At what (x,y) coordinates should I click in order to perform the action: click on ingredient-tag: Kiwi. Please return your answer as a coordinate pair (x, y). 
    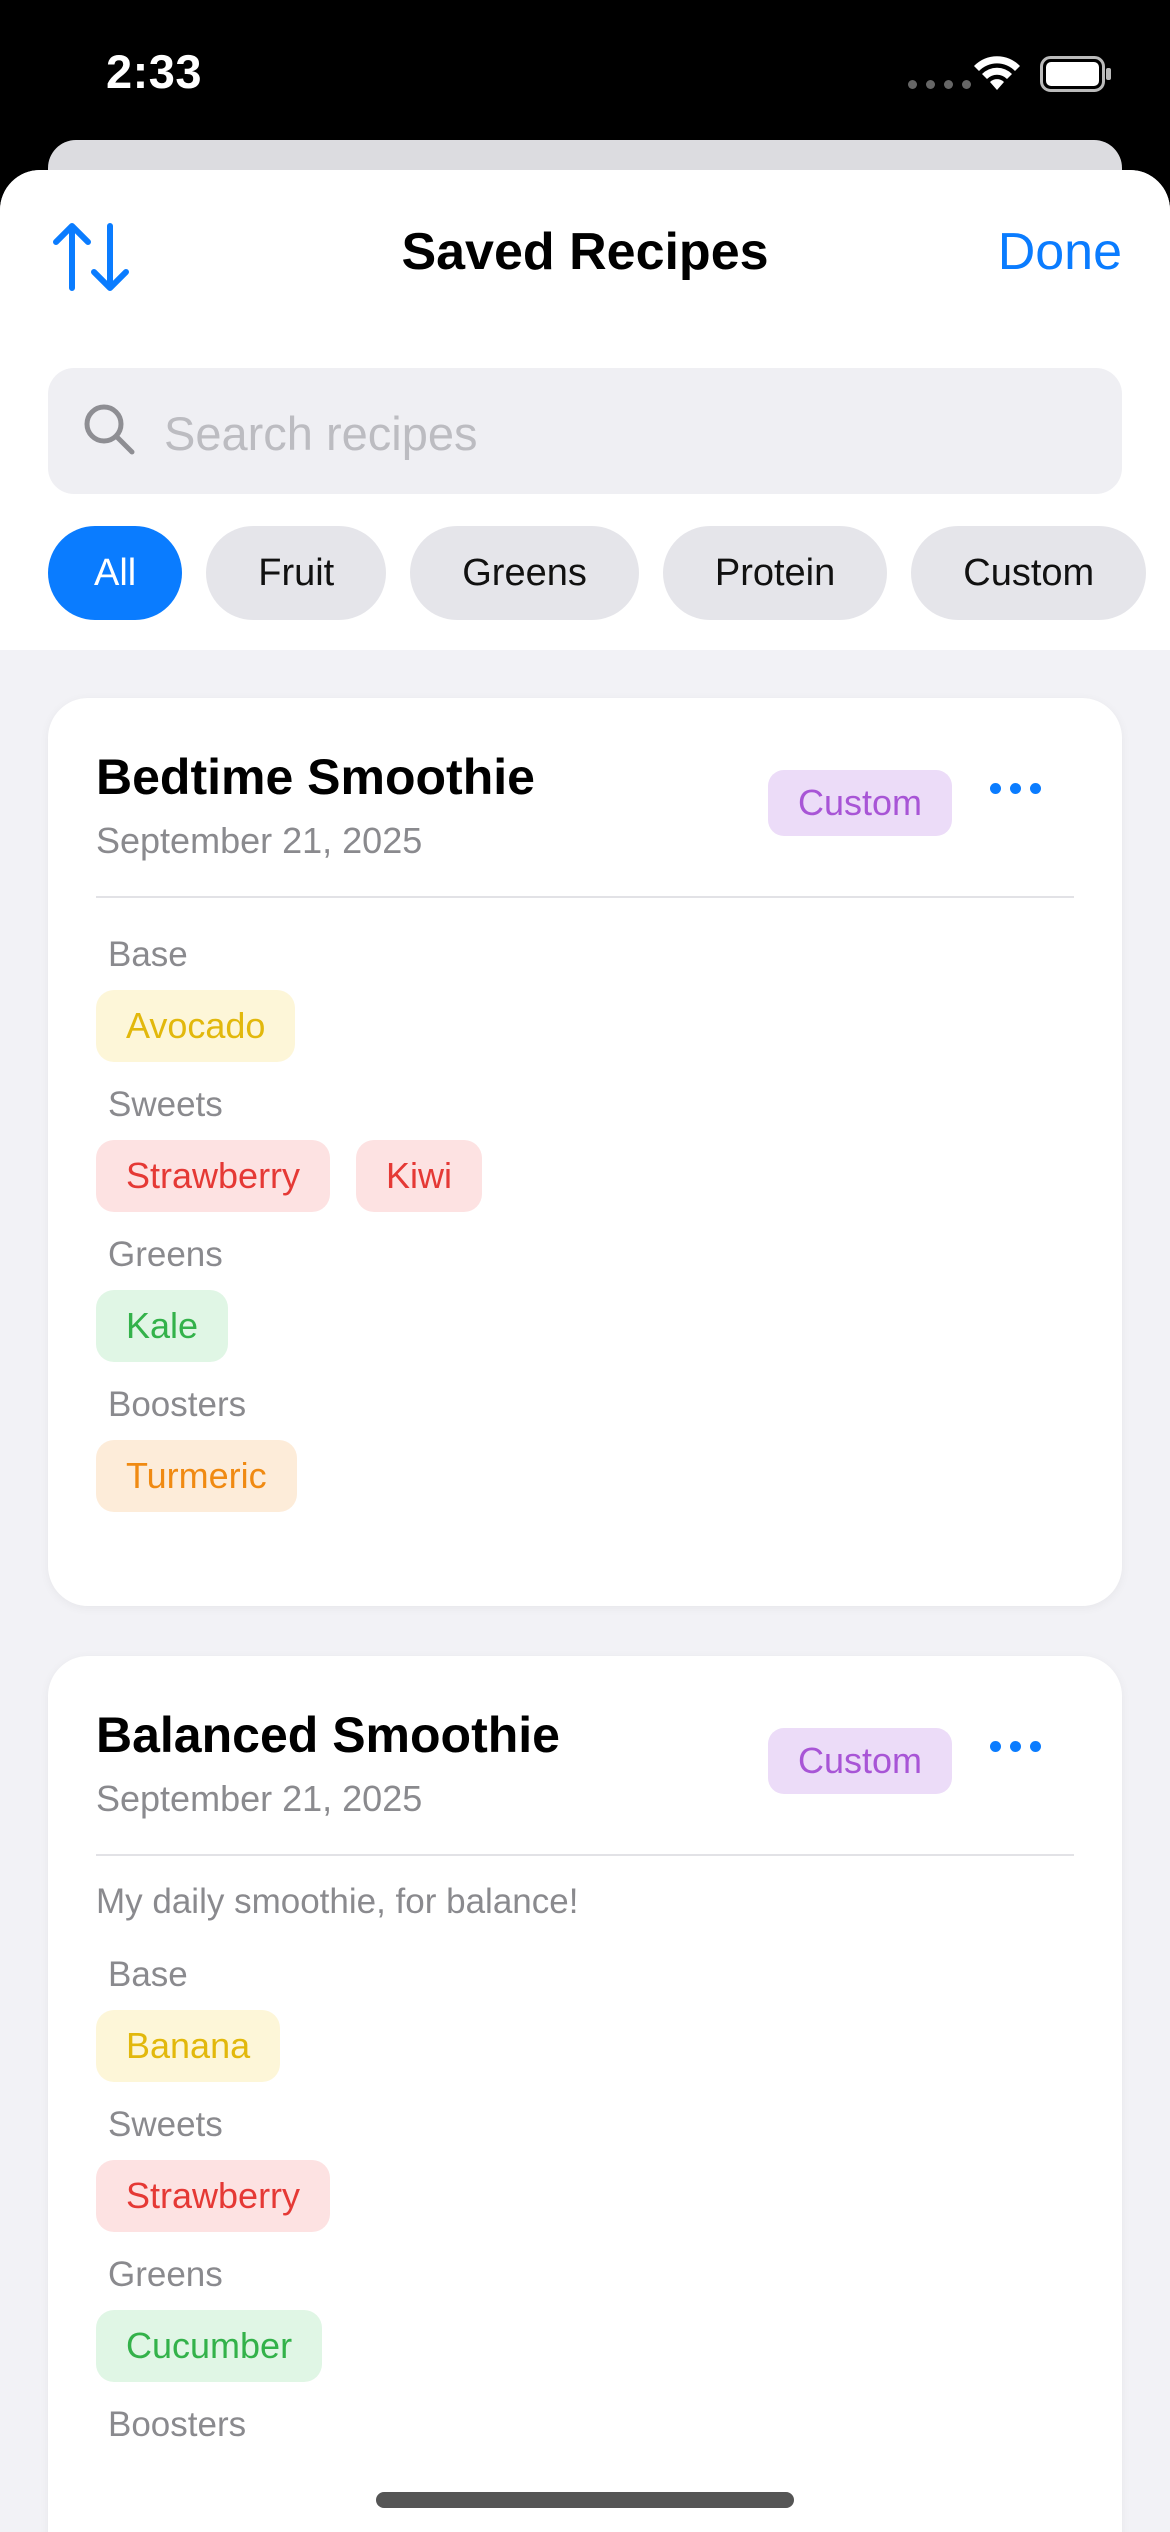
    Looking at the image, I should click on (419, 1176).